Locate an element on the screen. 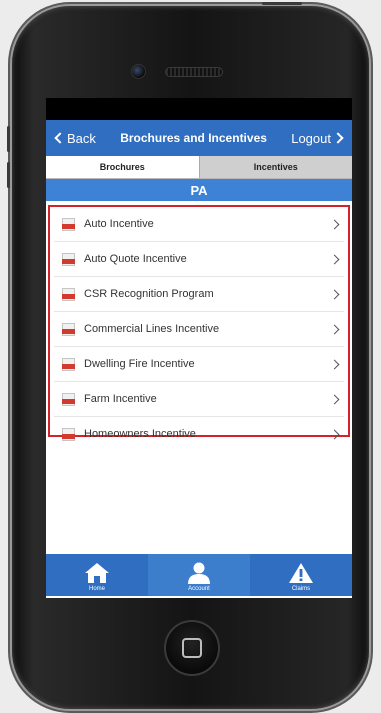  status-bar is located at coordinates (199, 109).